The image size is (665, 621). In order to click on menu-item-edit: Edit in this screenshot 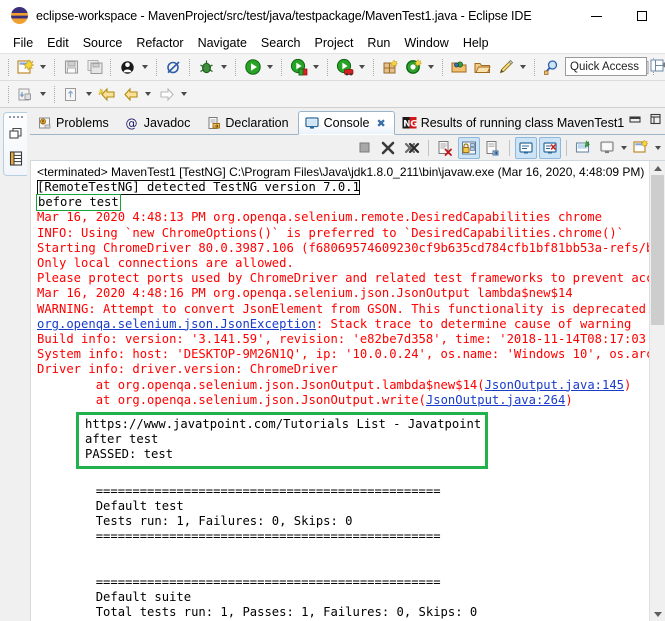, I will do `click(58, 43)`.